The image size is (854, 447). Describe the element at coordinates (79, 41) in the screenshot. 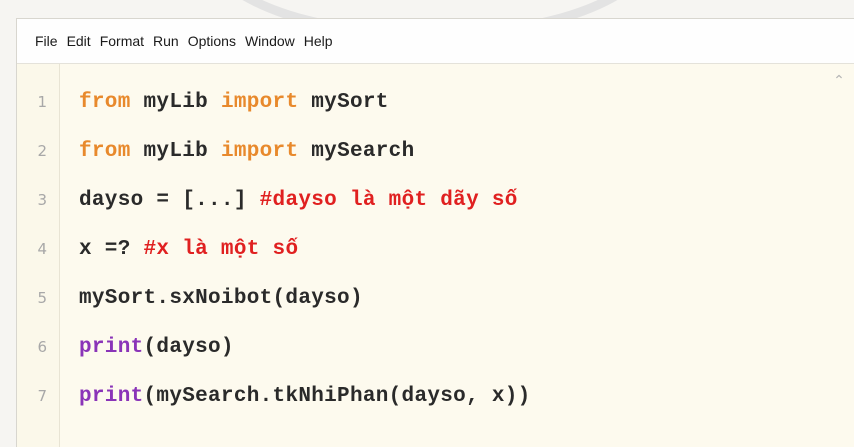

I see `menu-edit: Edit` at that location.